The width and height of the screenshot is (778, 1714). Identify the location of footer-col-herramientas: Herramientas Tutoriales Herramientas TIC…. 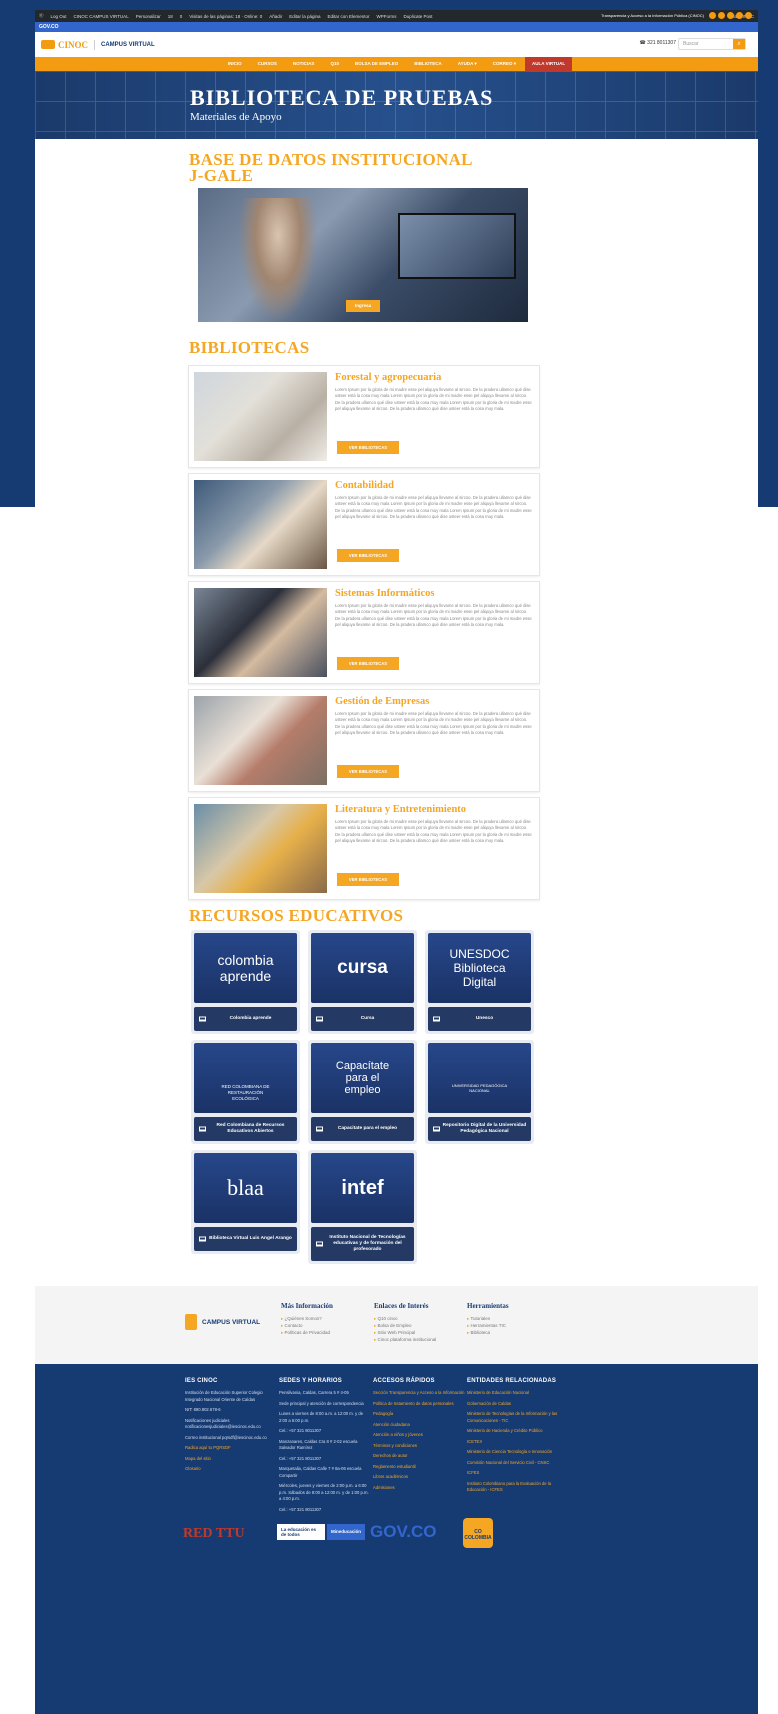
(488, 1319).